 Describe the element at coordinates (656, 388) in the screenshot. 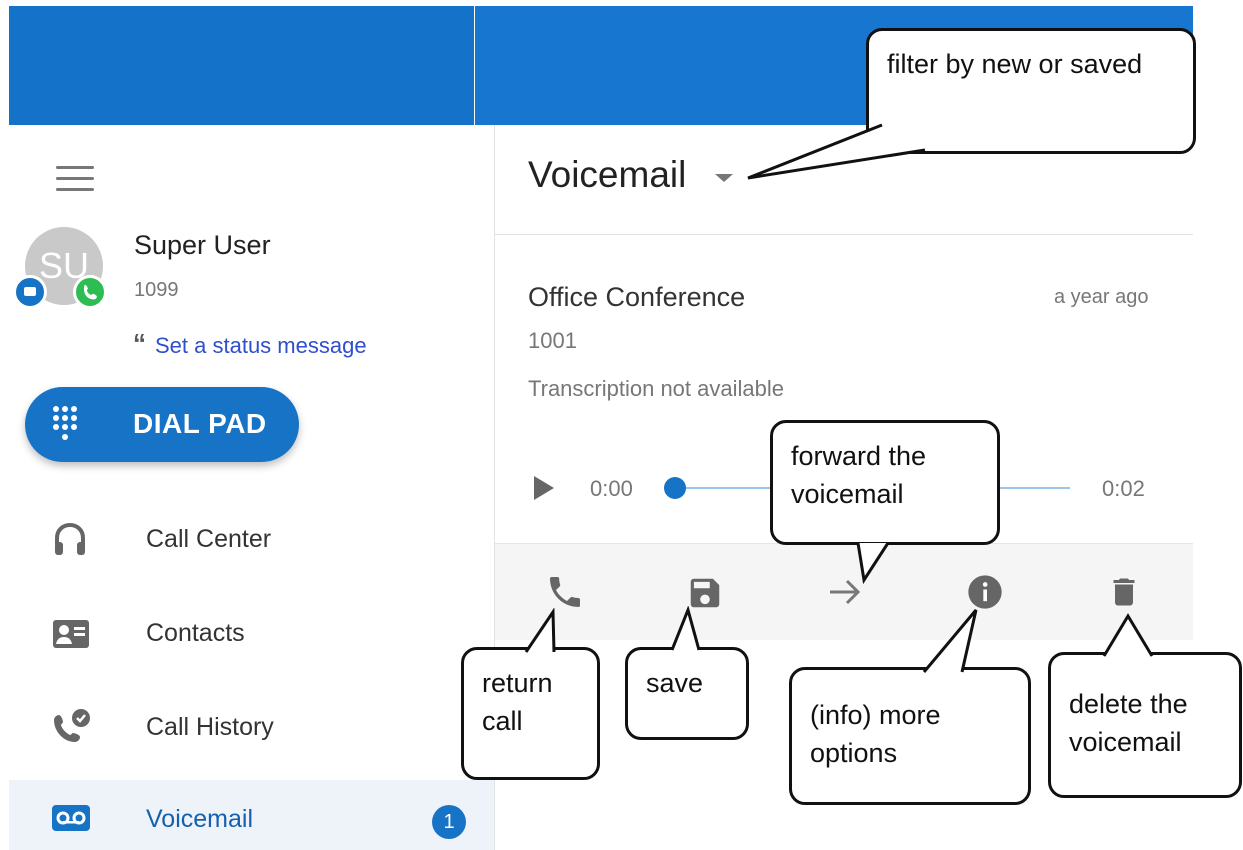

I see `voicemail-transcription: Transcription not available` at that location.